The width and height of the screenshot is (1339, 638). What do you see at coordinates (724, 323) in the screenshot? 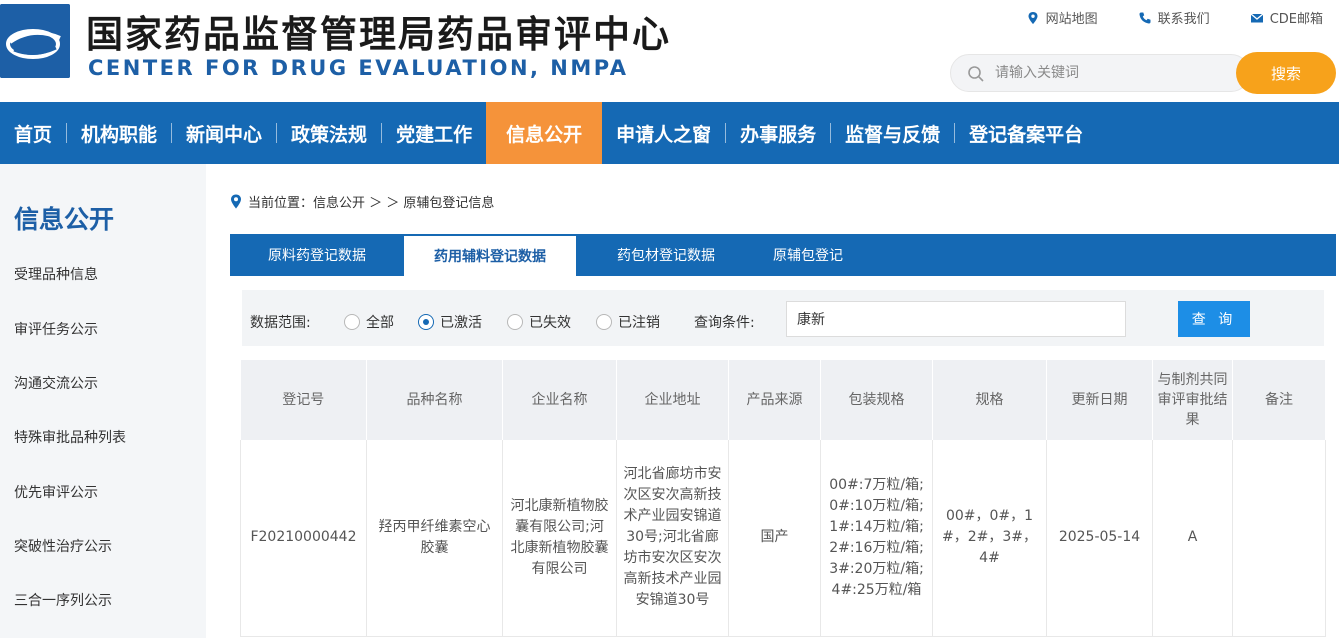
I see `query-label: 查询条件:` at bounding box center [724, 323].